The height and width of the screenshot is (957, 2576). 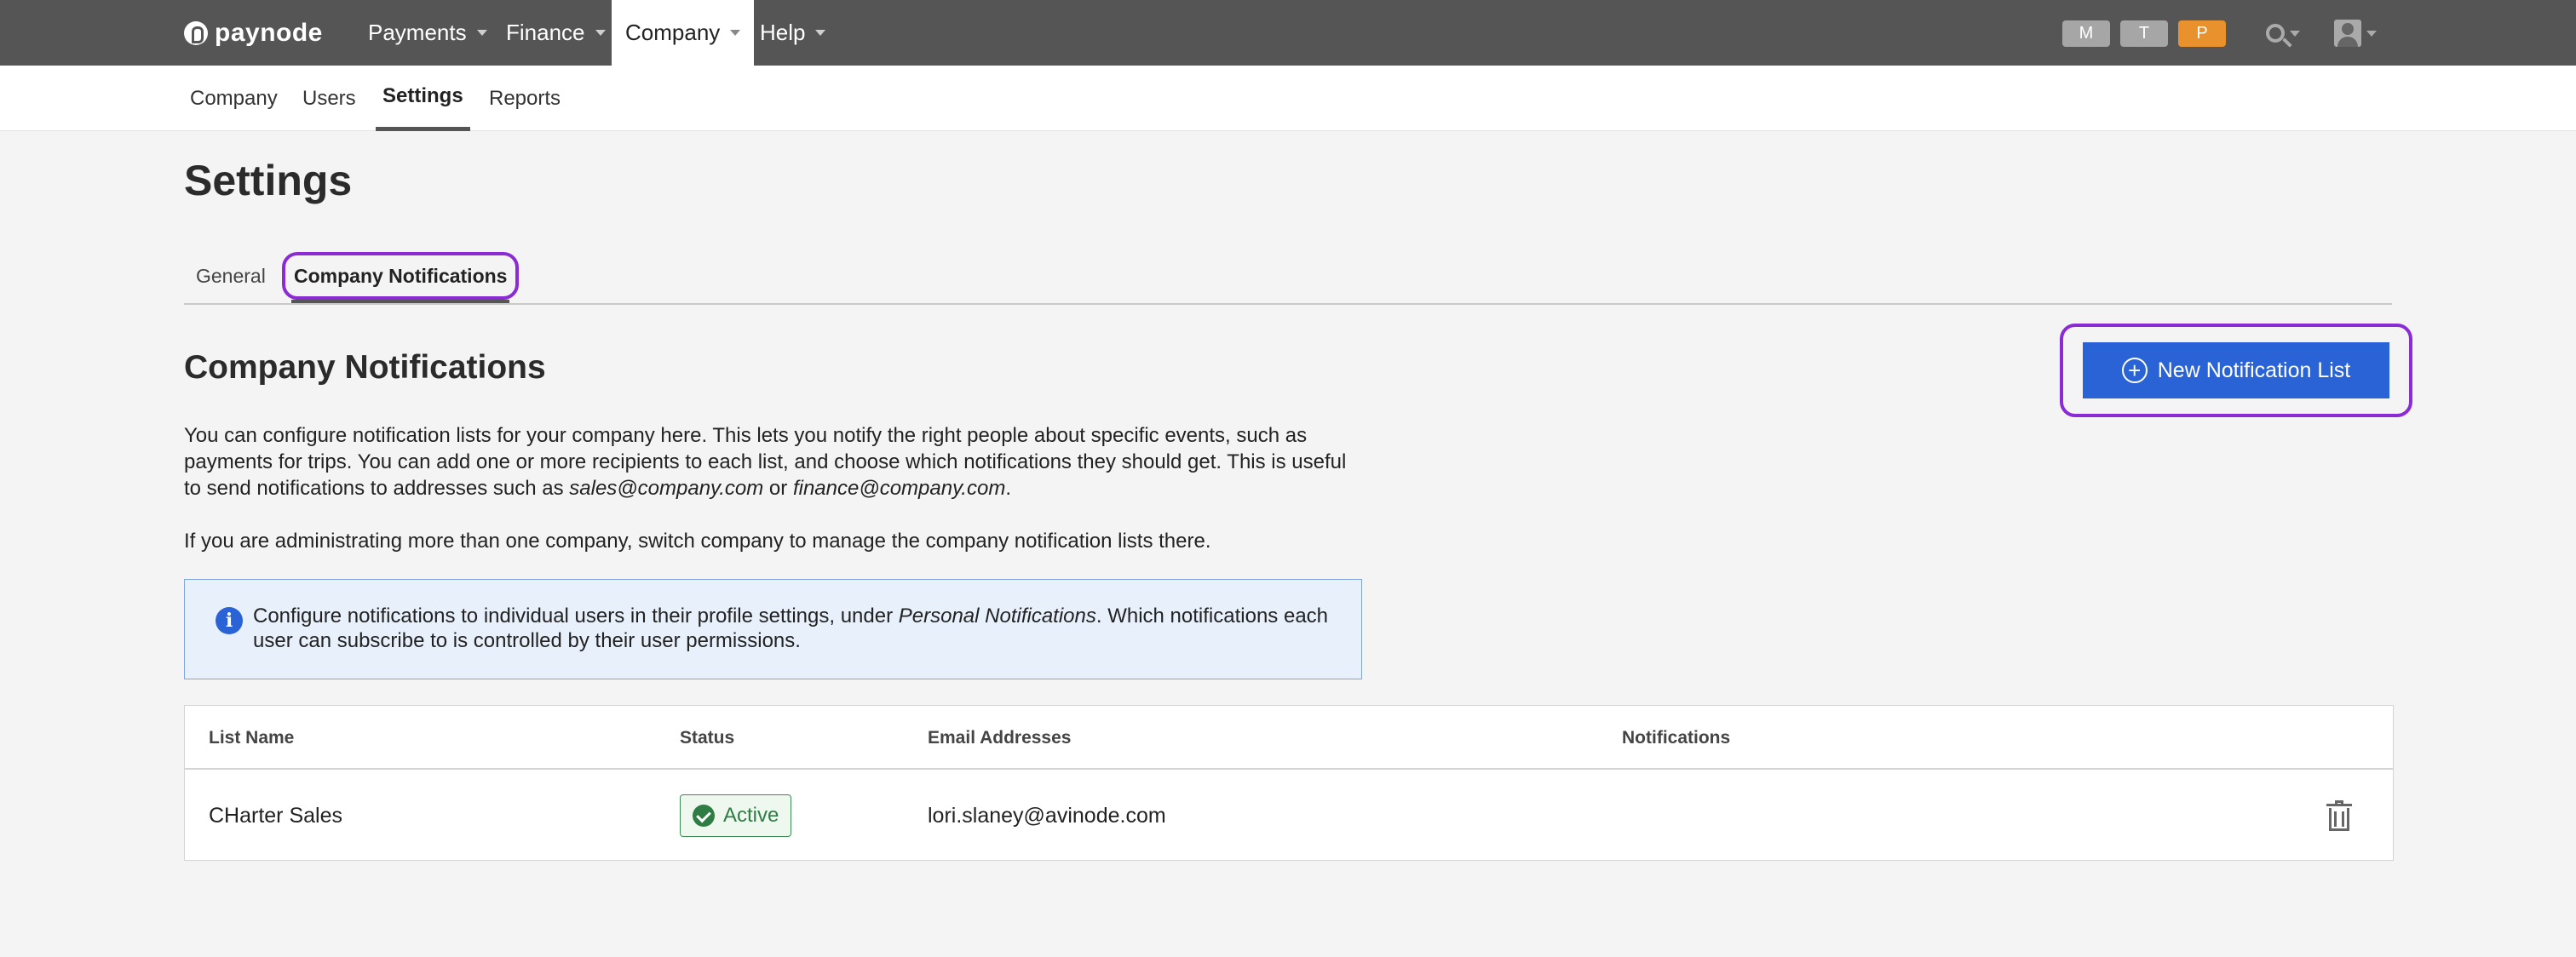 I want to click on column-header-status: Status, so click(x=707, y=737).